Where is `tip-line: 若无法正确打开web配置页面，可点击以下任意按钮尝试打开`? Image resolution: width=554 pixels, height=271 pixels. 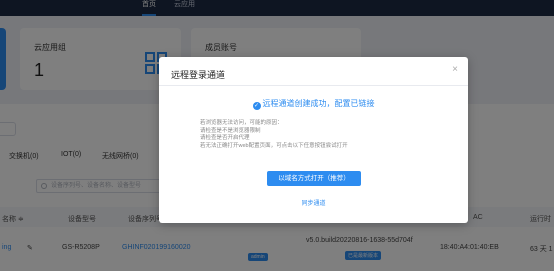 tip-line: 若无法正确打开web配置页面，可点击以下任意按钮尝试打开 is located at coordinates (274, 145).